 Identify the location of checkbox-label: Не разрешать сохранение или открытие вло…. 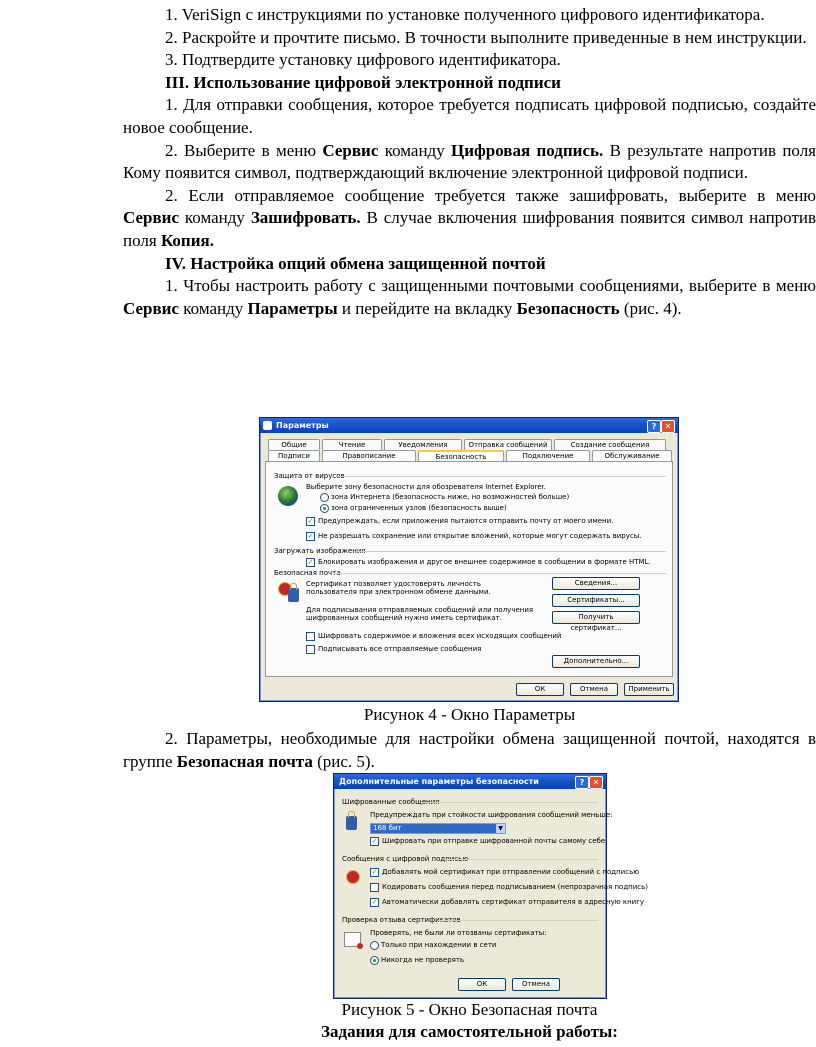
(480, 536).